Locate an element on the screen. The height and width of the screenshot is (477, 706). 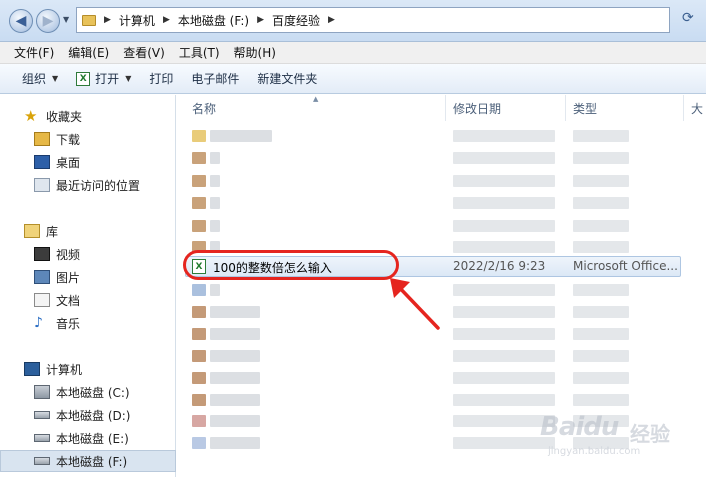
video-library-icon is located at coordinates (42, 254).